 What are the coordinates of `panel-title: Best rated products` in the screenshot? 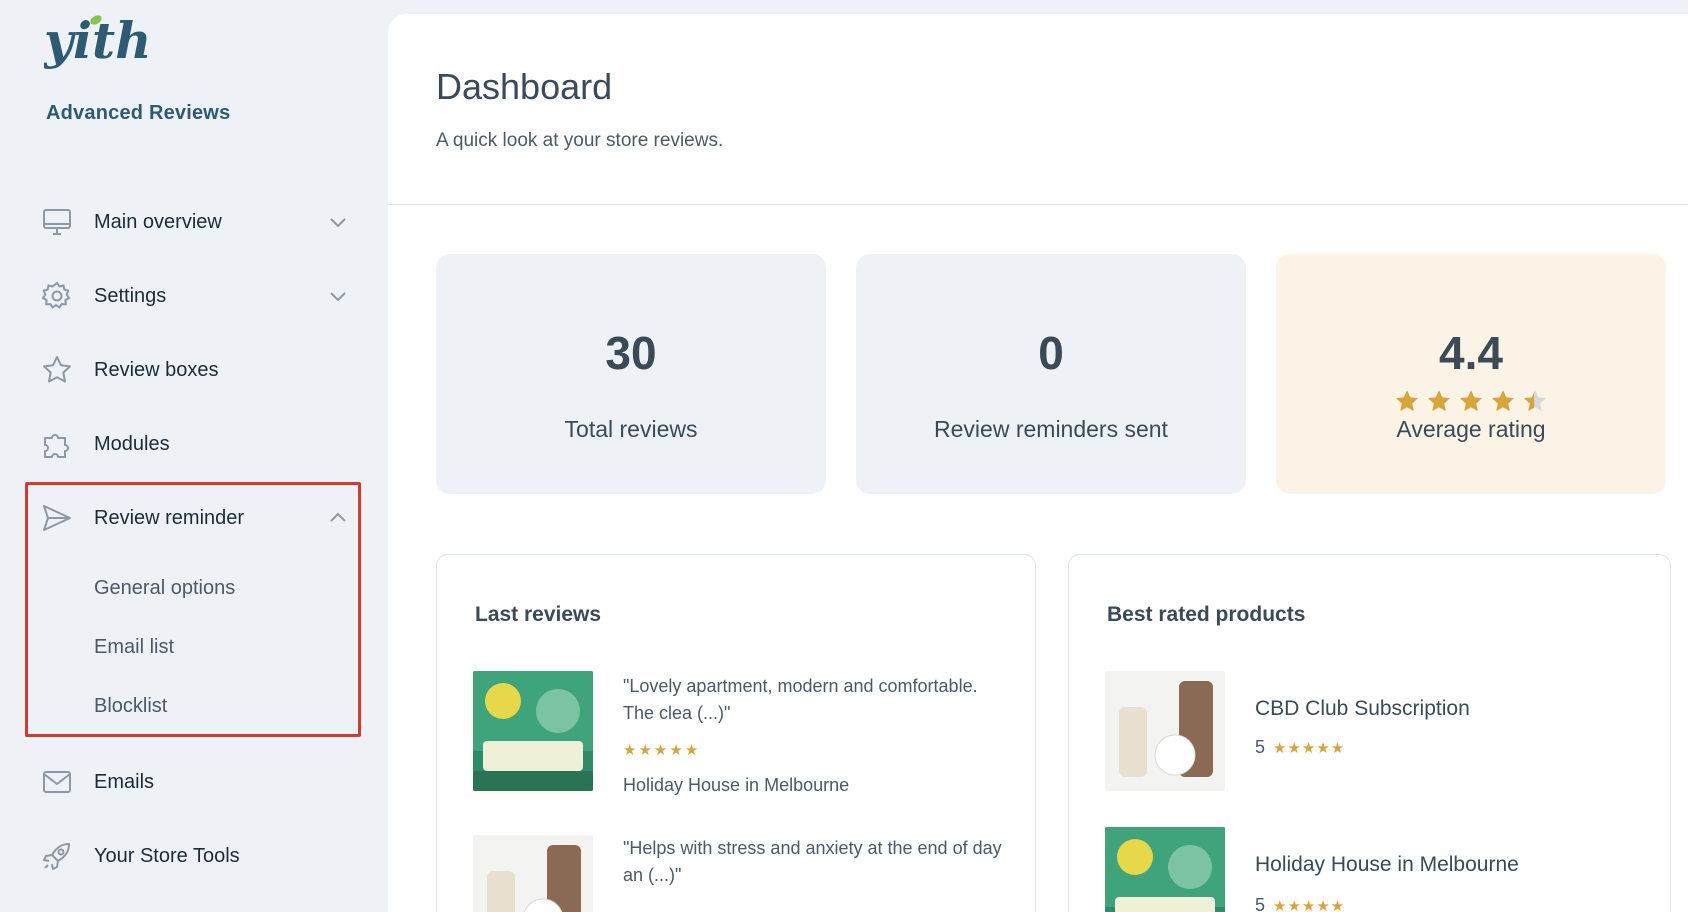 It's located at (1206, 614).